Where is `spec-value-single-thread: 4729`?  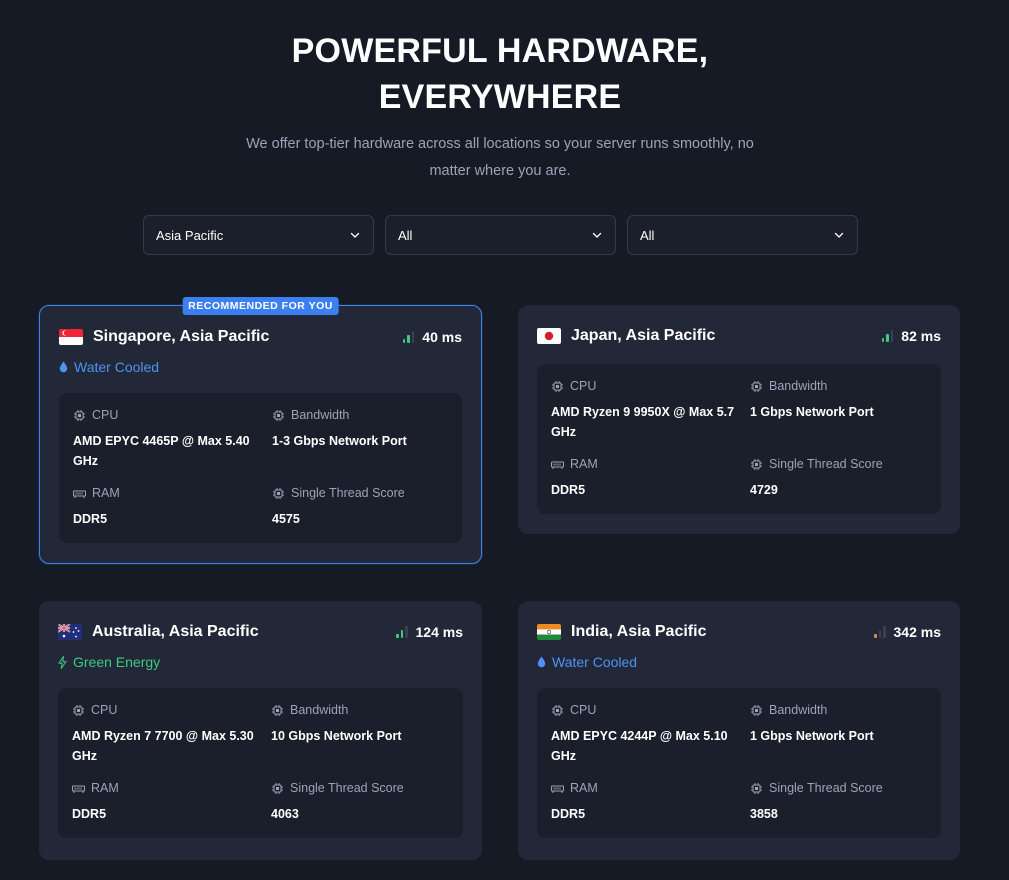 spec-value-single-thread: 4729 is located at coordinates (764, 490).